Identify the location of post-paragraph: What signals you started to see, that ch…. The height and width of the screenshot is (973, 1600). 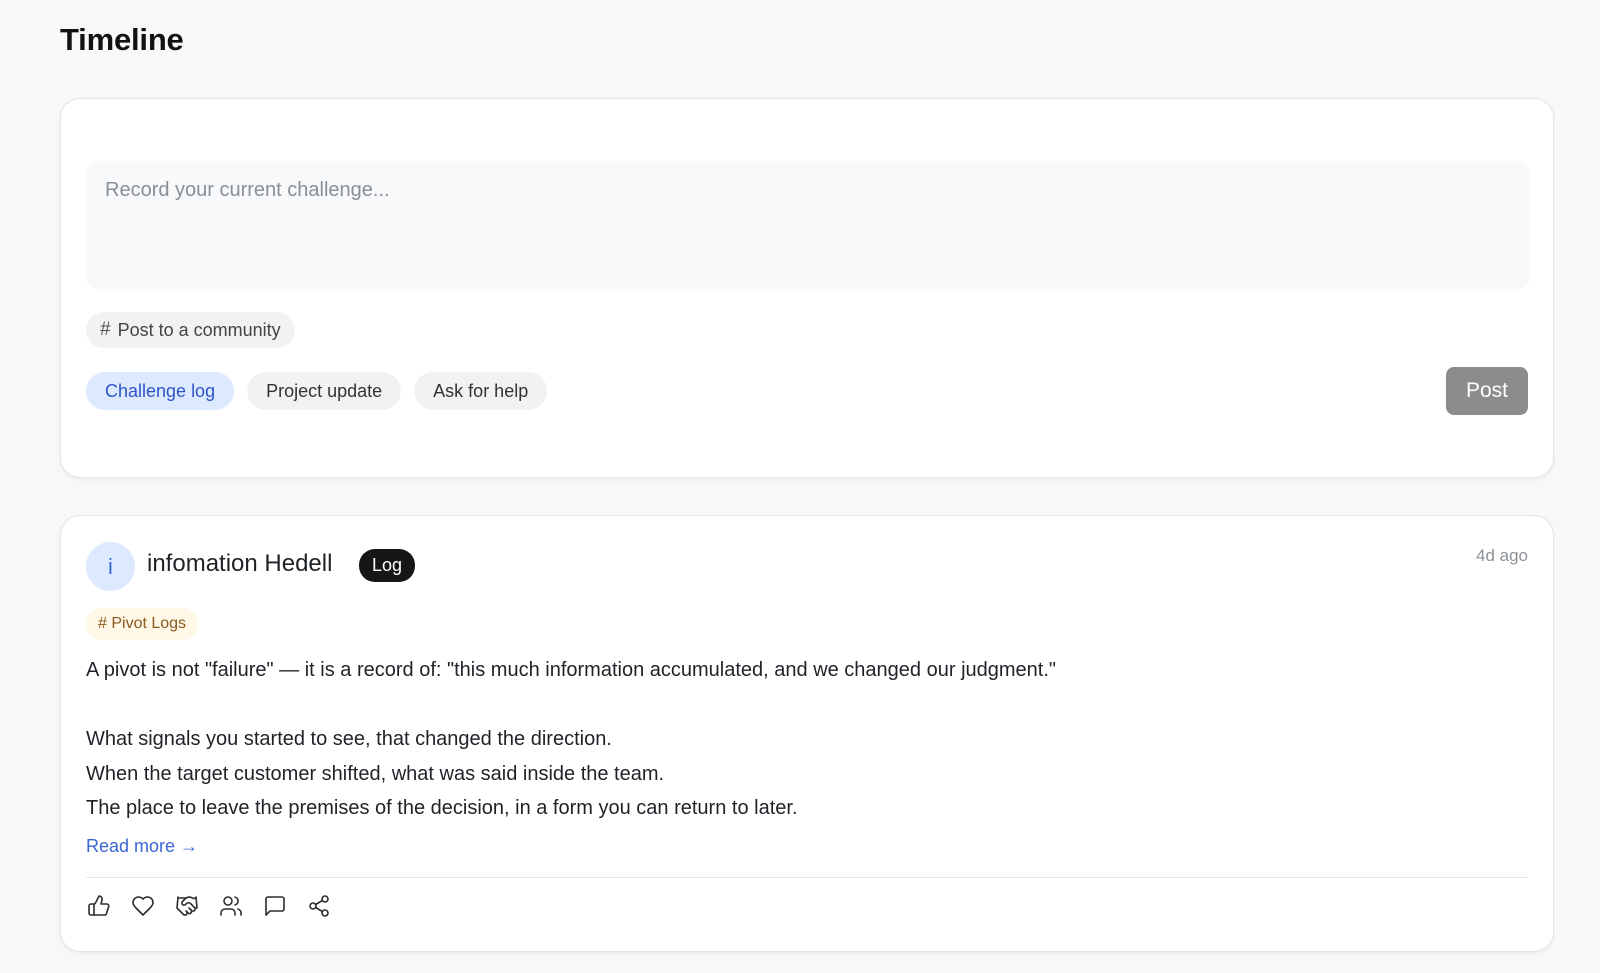
(349, 739).